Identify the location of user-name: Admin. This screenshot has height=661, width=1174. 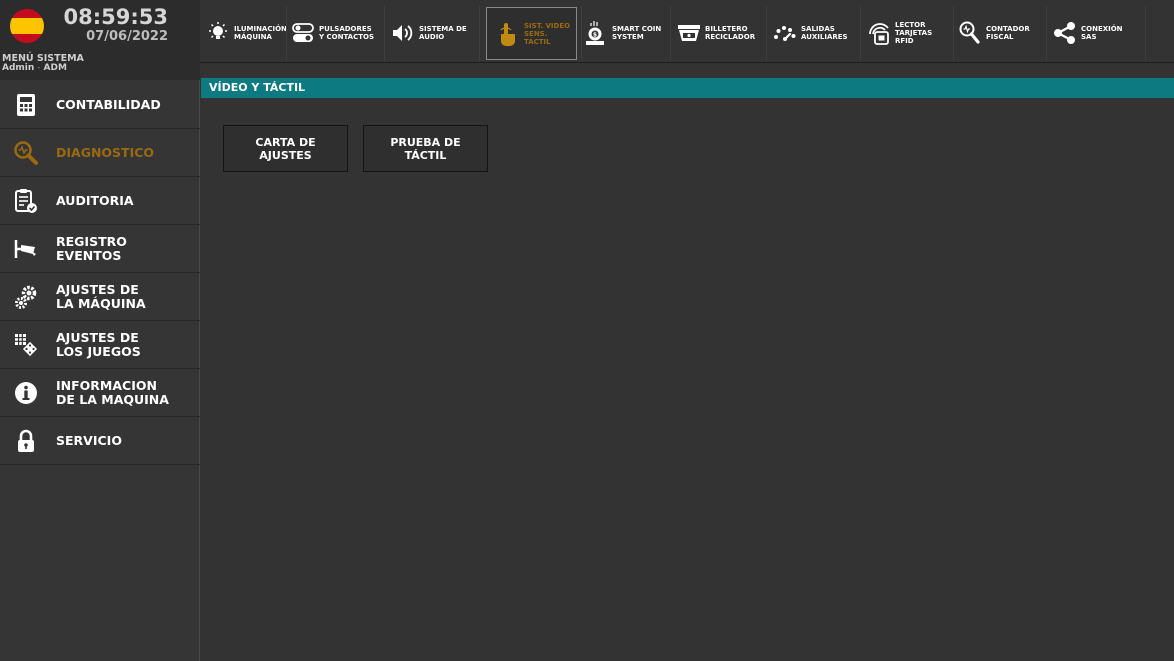
(18, 68).